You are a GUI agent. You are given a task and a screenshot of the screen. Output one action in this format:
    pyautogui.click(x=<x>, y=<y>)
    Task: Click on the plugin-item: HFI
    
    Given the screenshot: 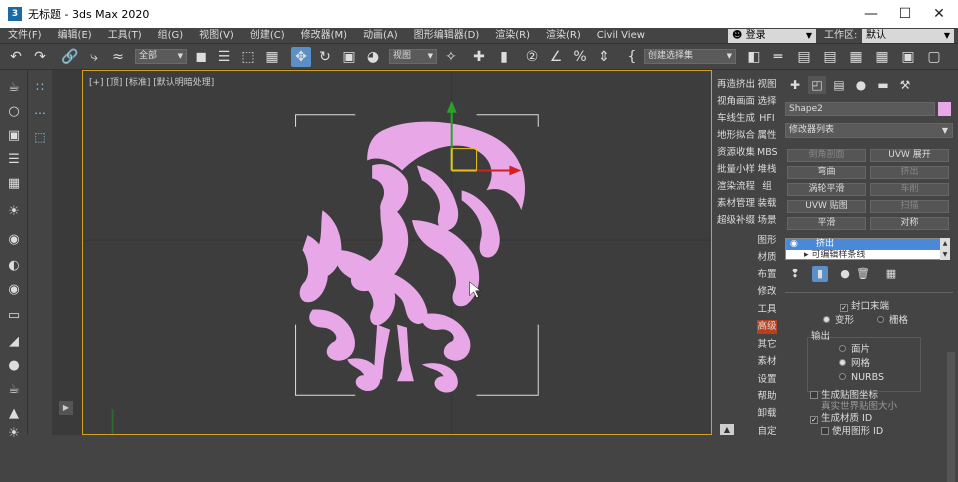 What is the action you would take?
    pyautogui.click(x=767, y=119)
    